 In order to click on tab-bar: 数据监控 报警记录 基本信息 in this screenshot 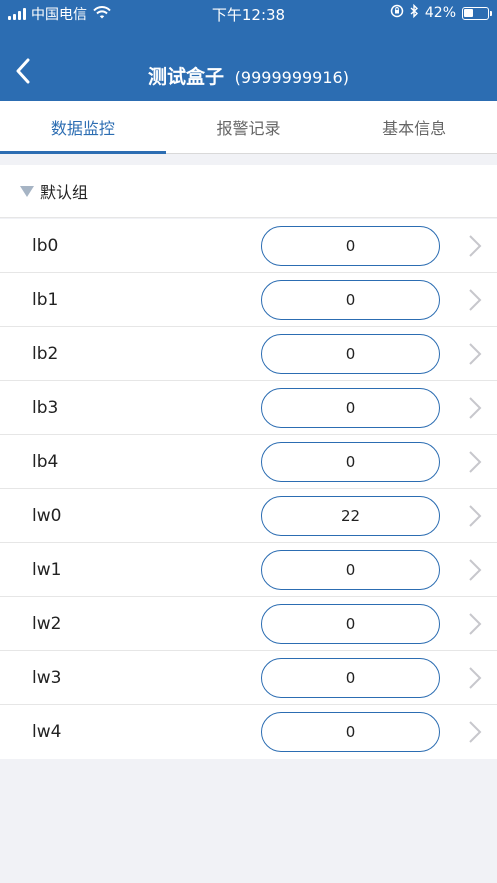, I will do `click(248, 127)`.